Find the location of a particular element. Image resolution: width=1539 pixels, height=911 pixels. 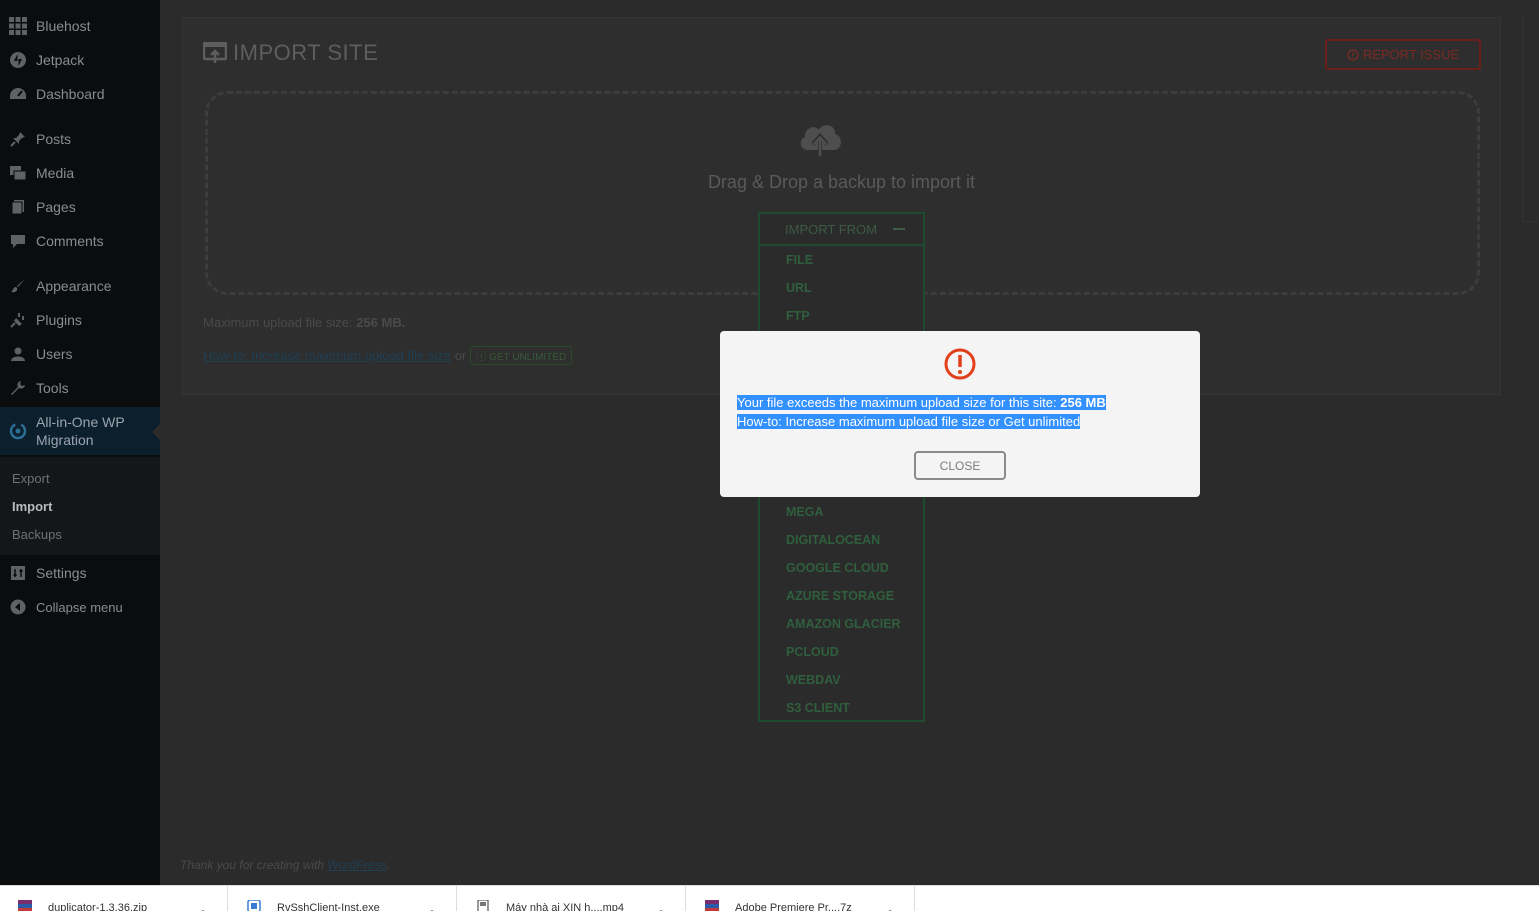

download-item: RvSshClient-Inst.exe ︿ is located at coordinates (343, 898).